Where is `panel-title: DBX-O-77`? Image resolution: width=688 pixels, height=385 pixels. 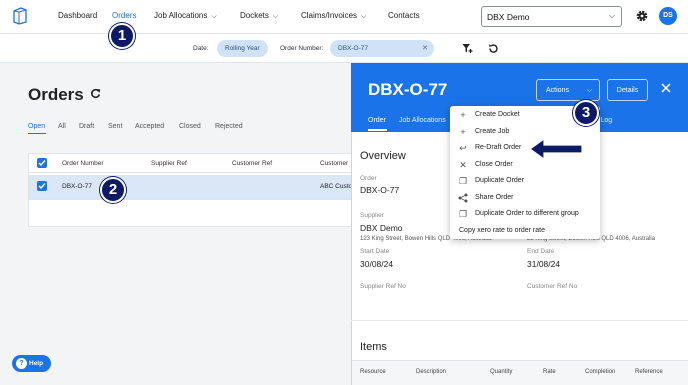
panel-title: DBX-O-77 is located at coordinates (408, 89).